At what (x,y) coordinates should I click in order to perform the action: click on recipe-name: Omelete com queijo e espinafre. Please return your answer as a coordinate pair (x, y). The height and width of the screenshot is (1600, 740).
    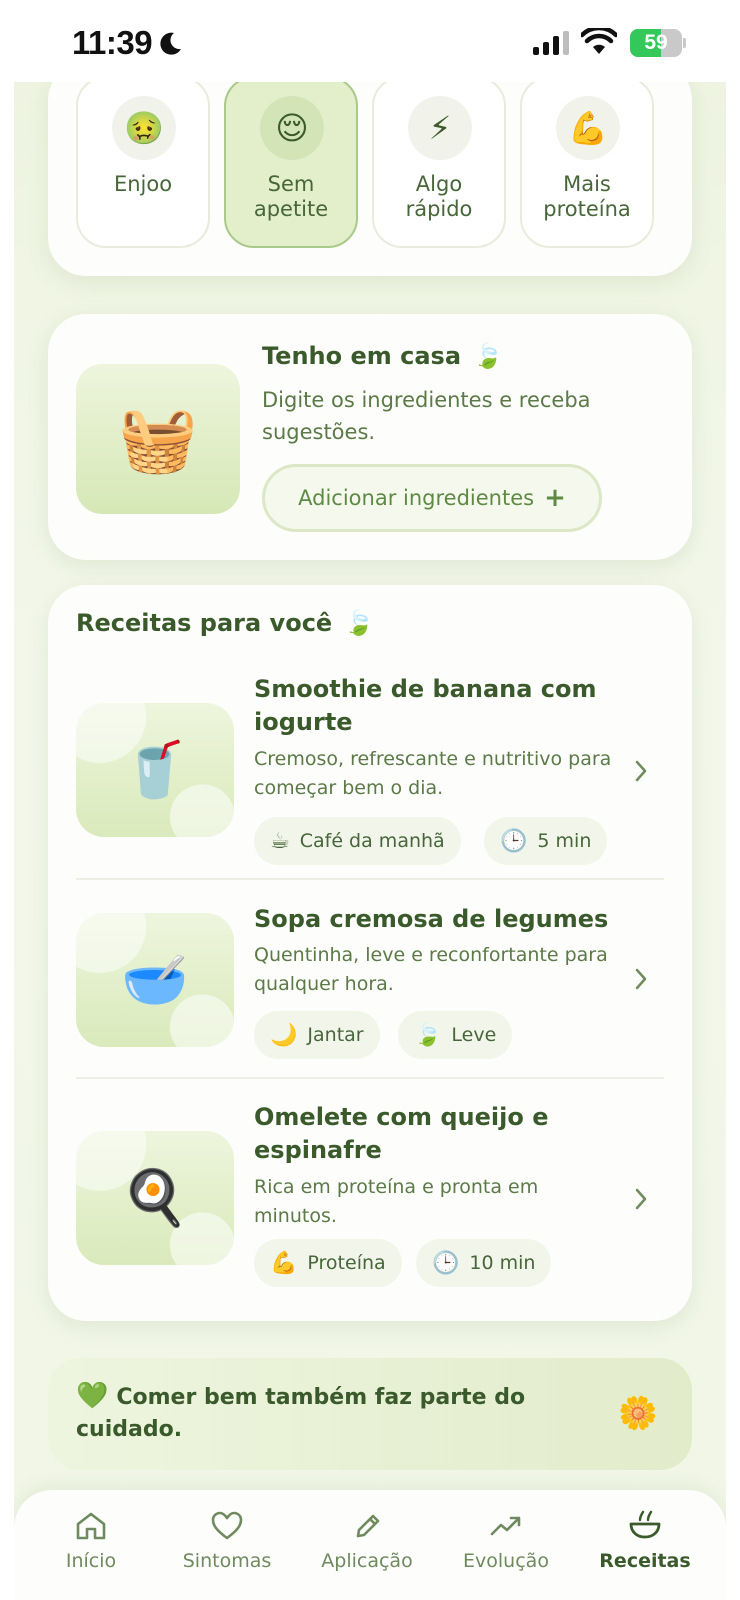
    Looking at the image, I should click on (401, 1133).